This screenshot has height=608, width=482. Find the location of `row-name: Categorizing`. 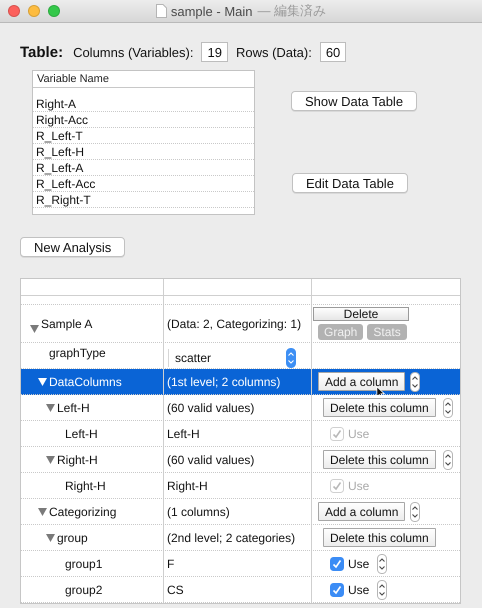

row-name: Categorizing is located at coordinates (82, 511).